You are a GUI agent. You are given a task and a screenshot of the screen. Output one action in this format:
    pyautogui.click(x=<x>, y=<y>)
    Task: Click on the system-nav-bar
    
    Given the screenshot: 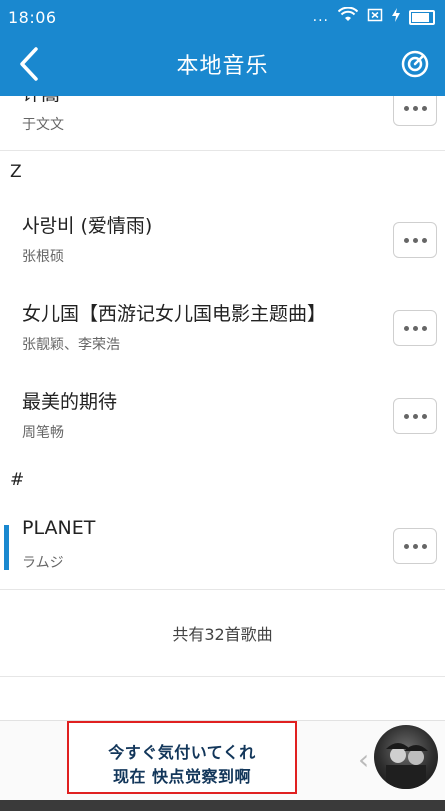 What is the action you would take?
    pyautogui.click(x=222, y=805)
    